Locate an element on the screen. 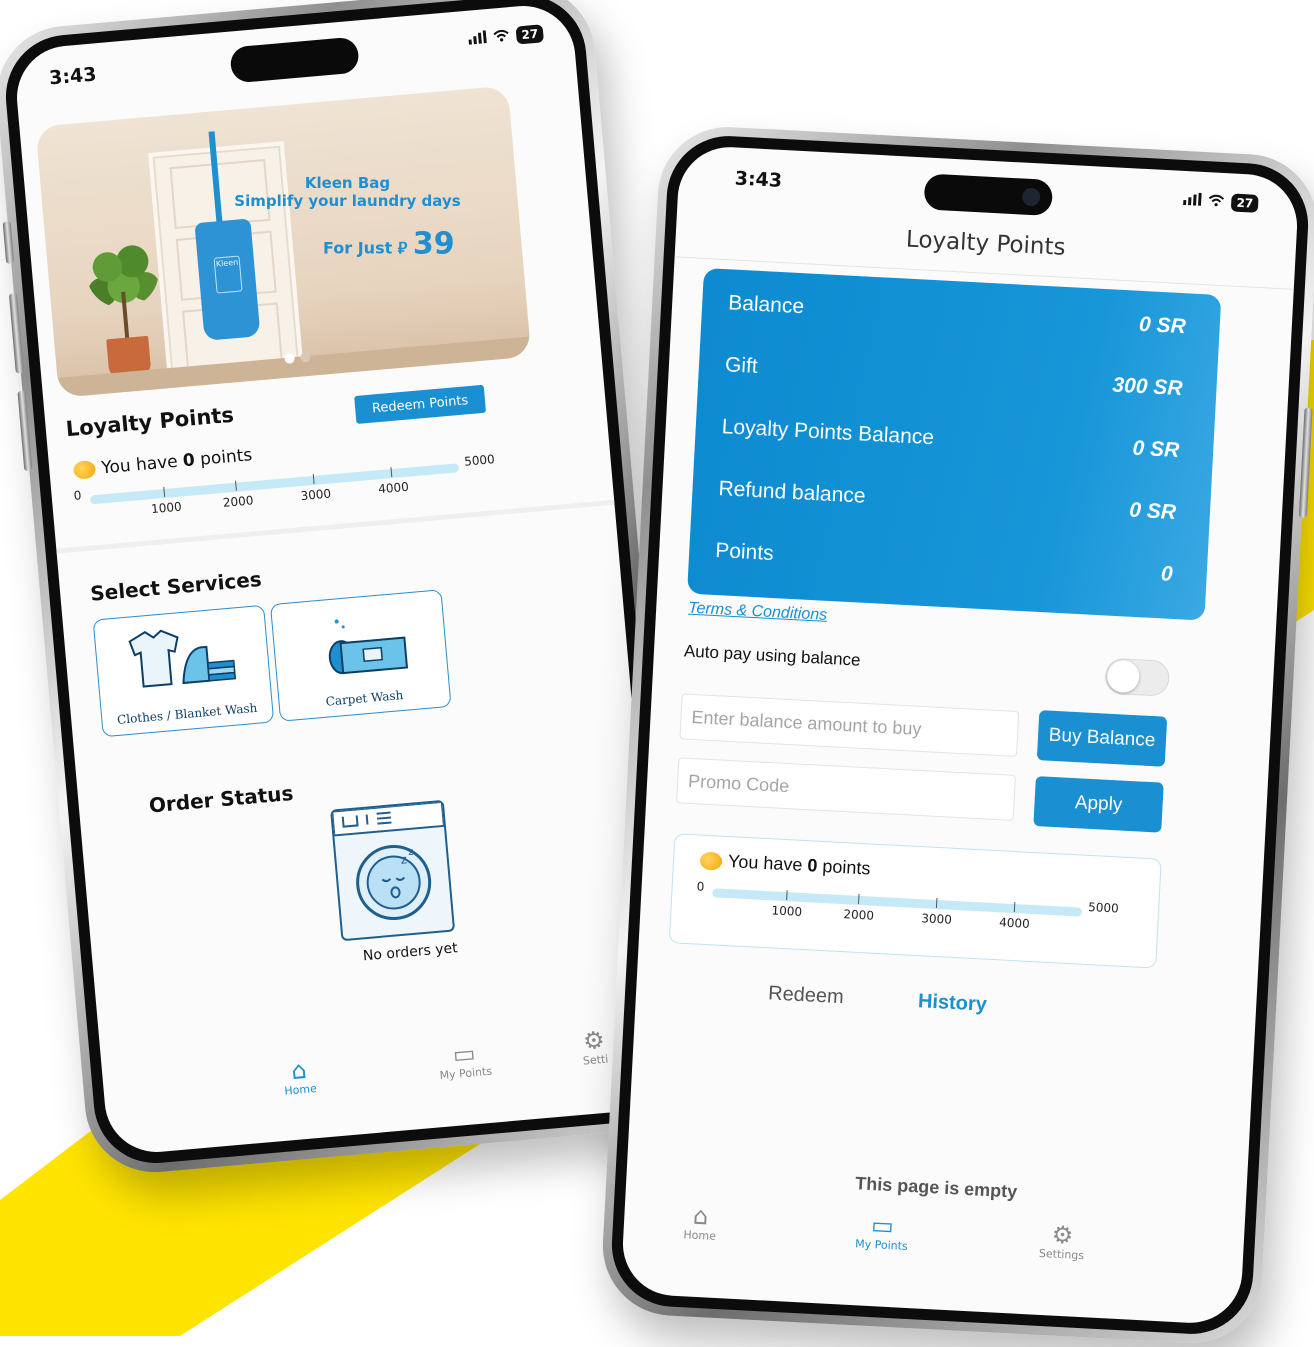  balance-row-label: Refund balance is located at coordinates (792, 492).